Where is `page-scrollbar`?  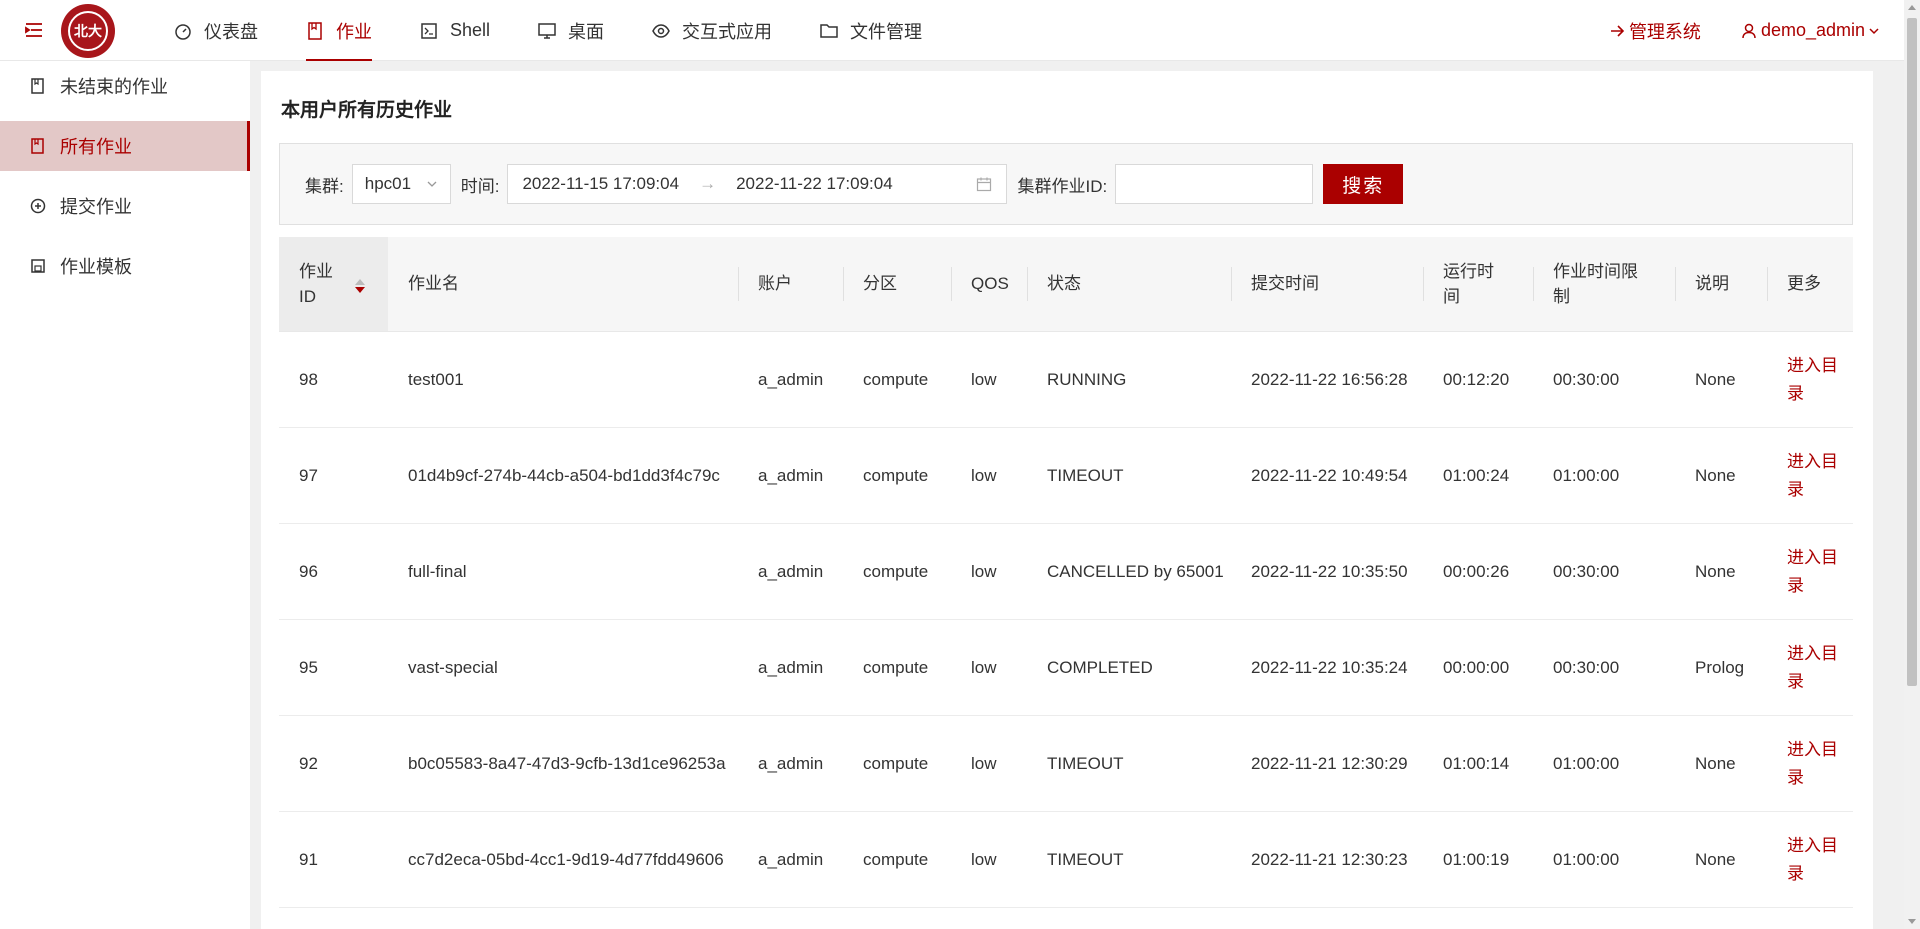
page-scrollbar is located at coordinates (1912, 464).